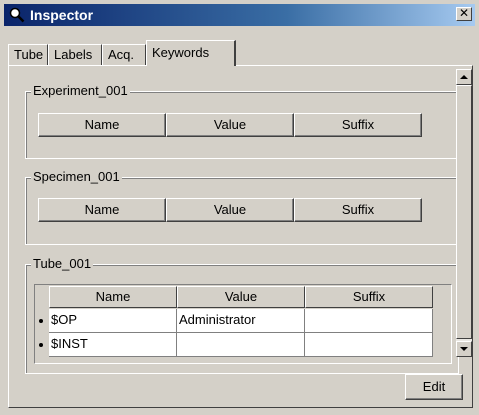  I want to click on arrow-up-icon, so click(464, 77).